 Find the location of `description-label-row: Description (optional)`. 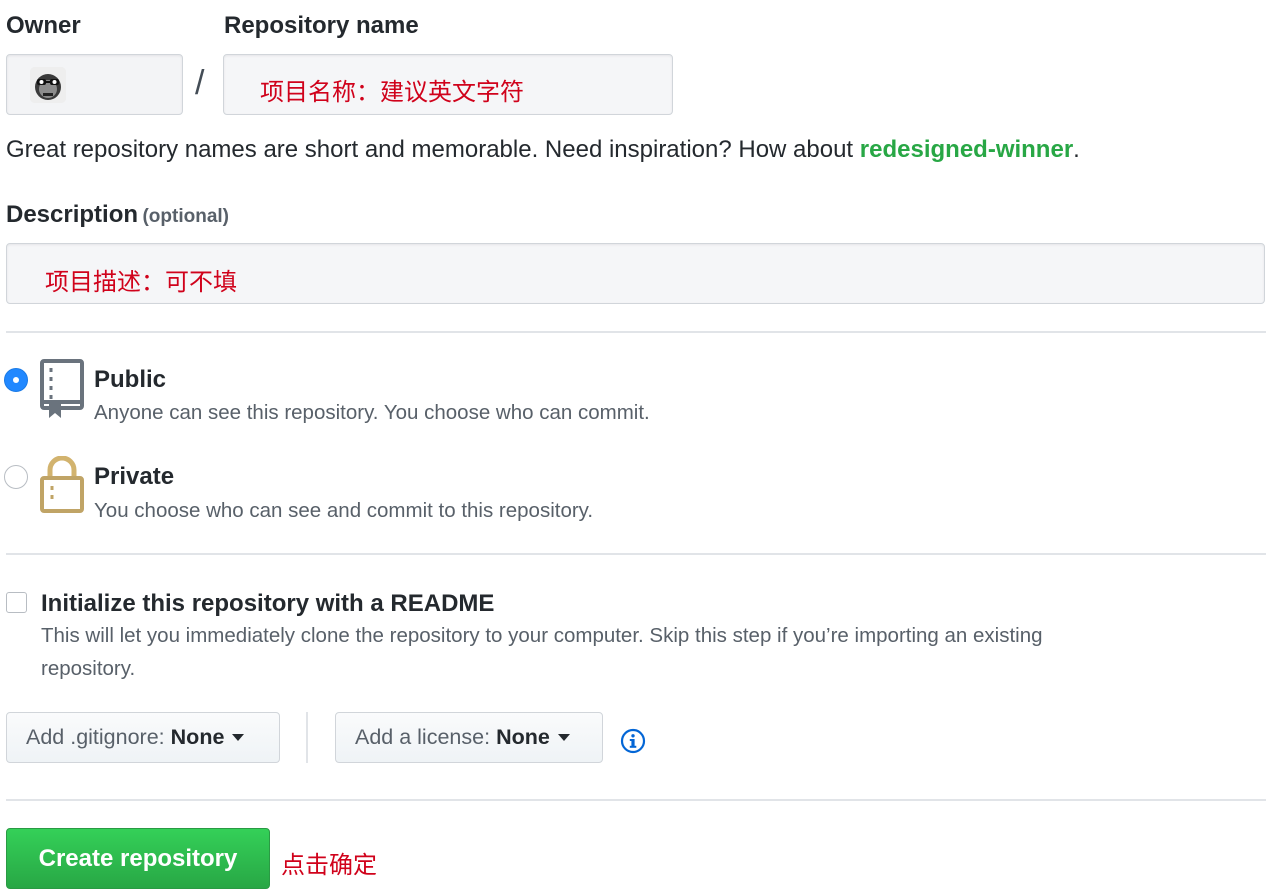

description-label-row: Description (optional) is located at coordinates (117, 215).